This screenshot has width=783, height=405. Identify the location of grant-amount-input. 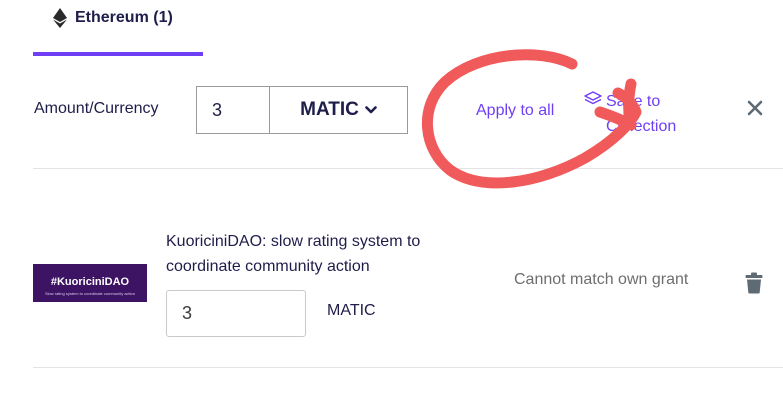
(236, 313).